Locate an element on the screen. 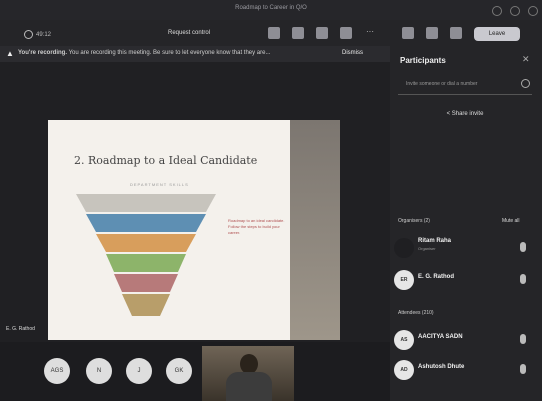  avatar: AD is located at coordinates (404, 370).